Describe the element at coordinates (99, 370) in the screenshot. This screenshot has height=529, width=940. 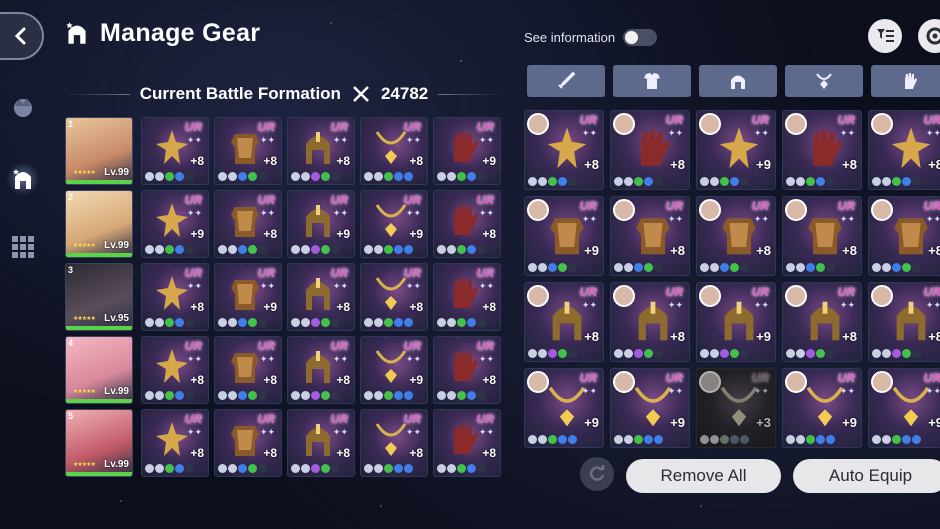
I see `hero-portrait: 4 ★★★★★ Lv.99` at that location.